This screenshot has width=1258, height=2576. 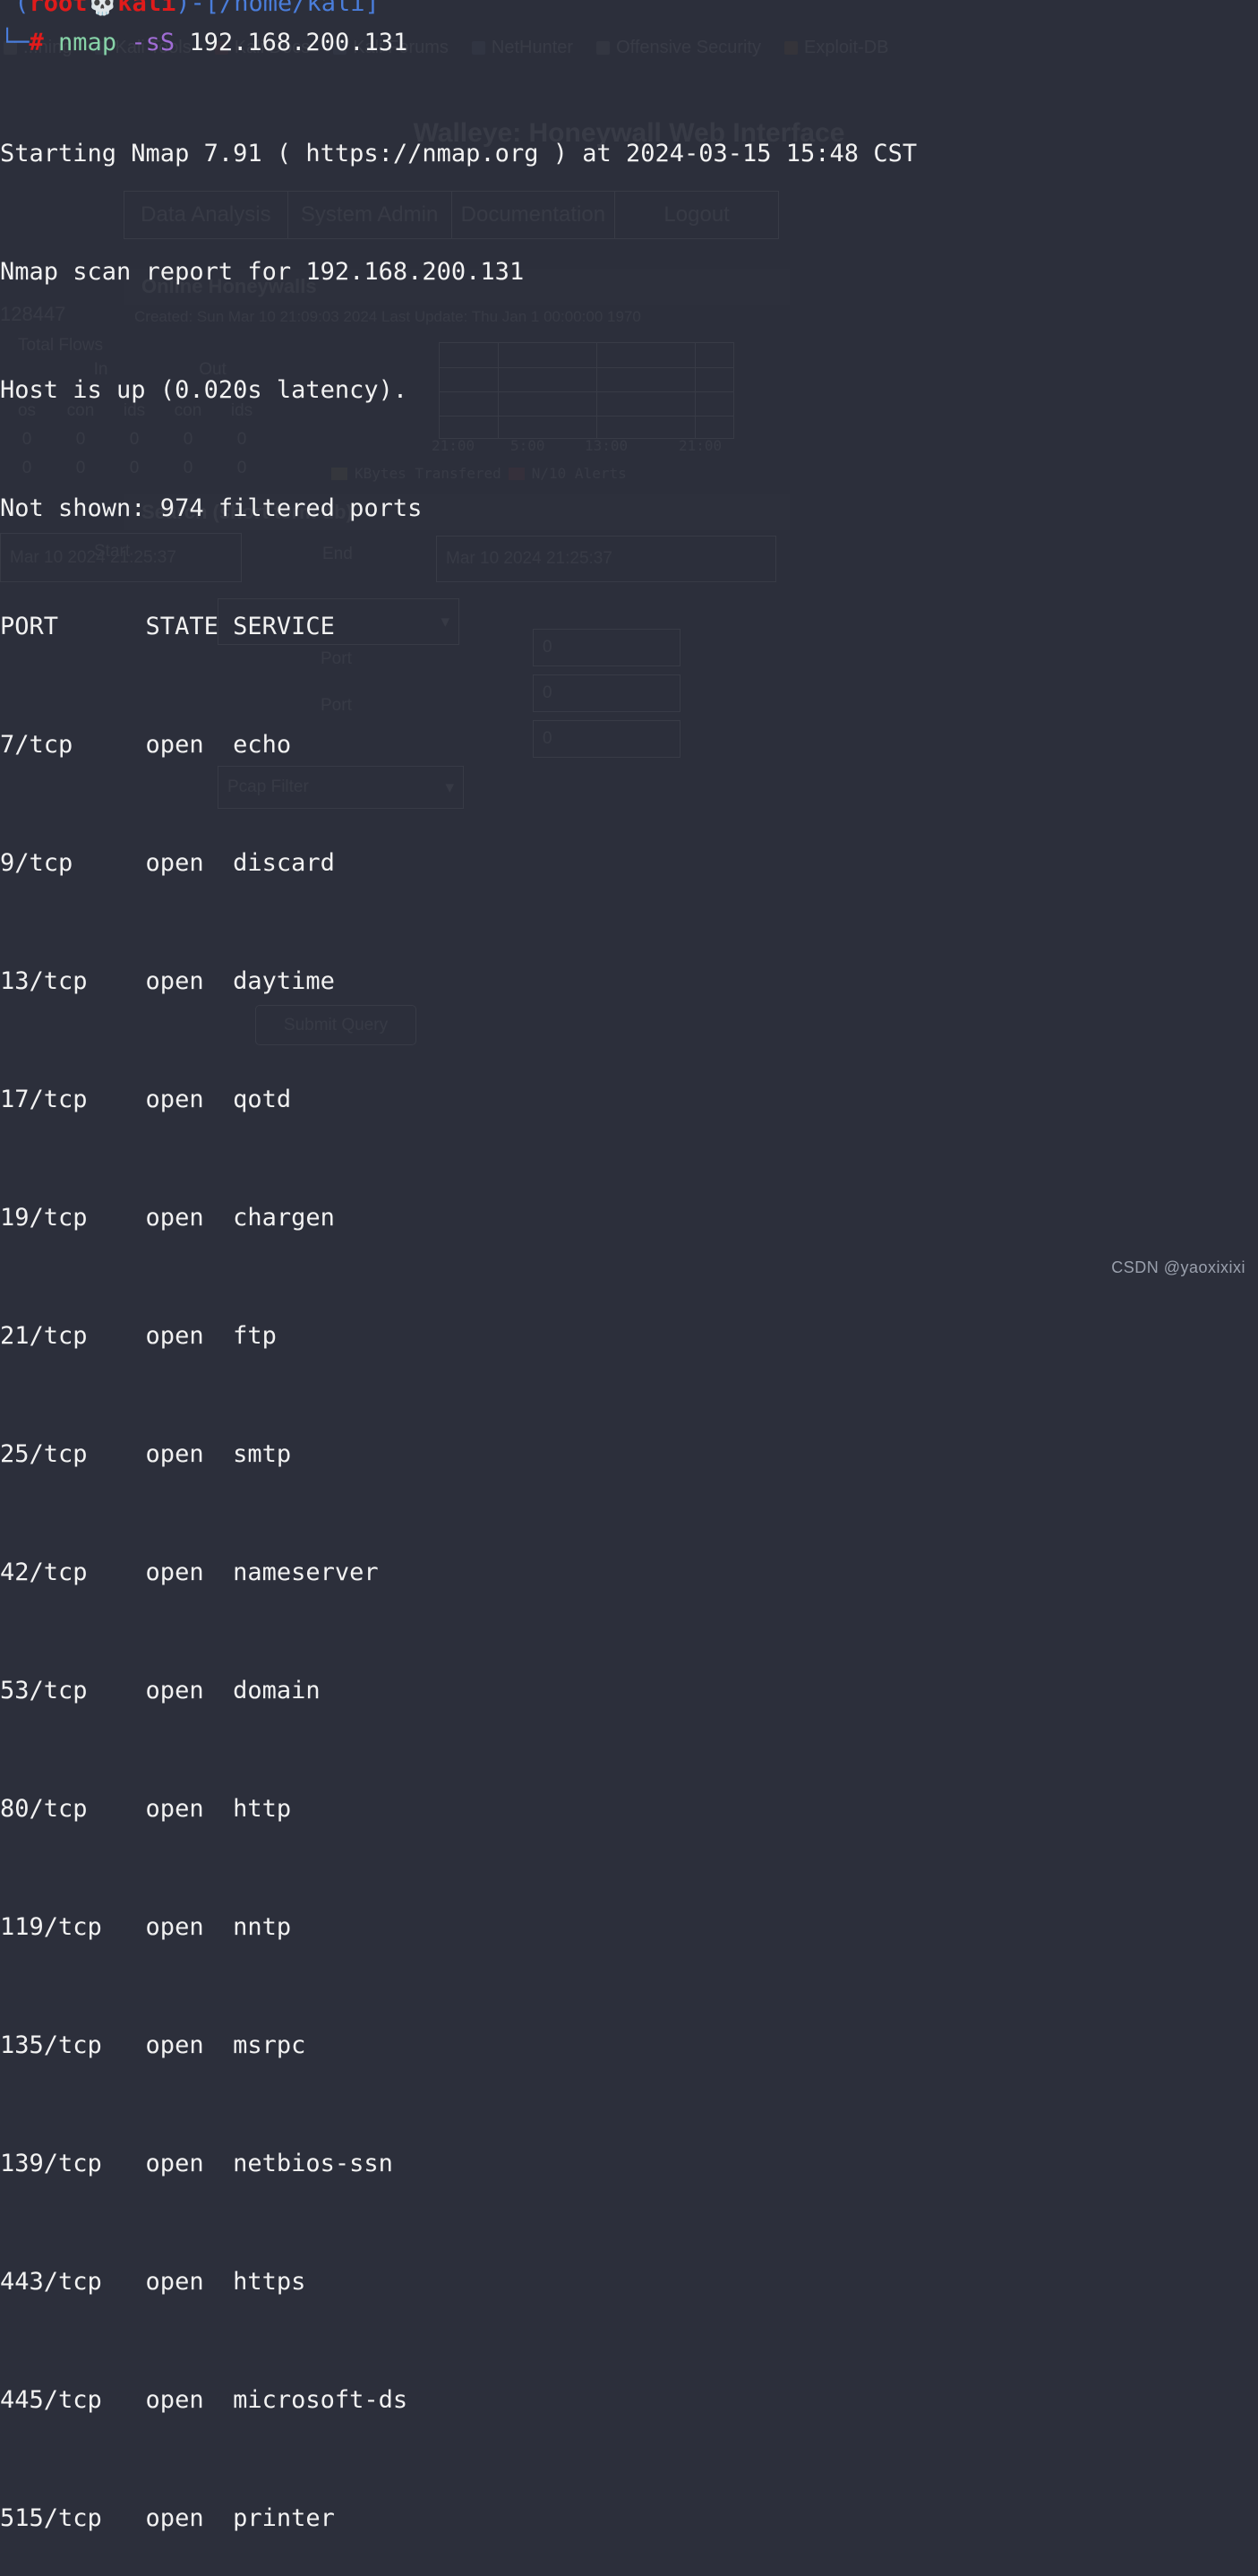 I want to click on terminal-line: 139/tcp open netbios-ssn, so click(x=196, y=2163).